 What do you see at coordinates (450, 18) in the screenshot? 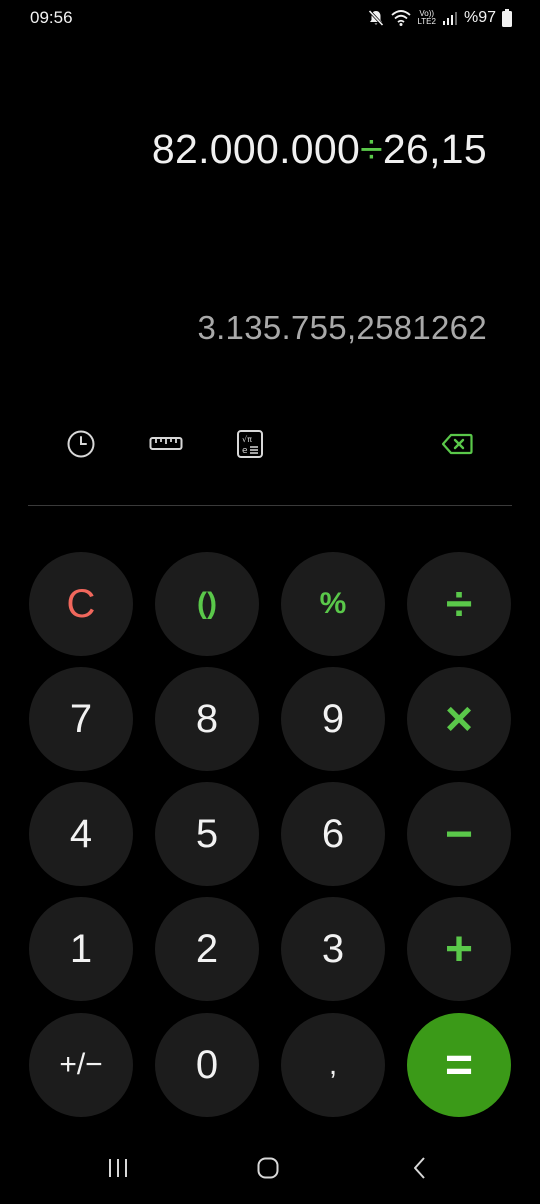
I see `signal-icon` at bounding box center [450, 18].